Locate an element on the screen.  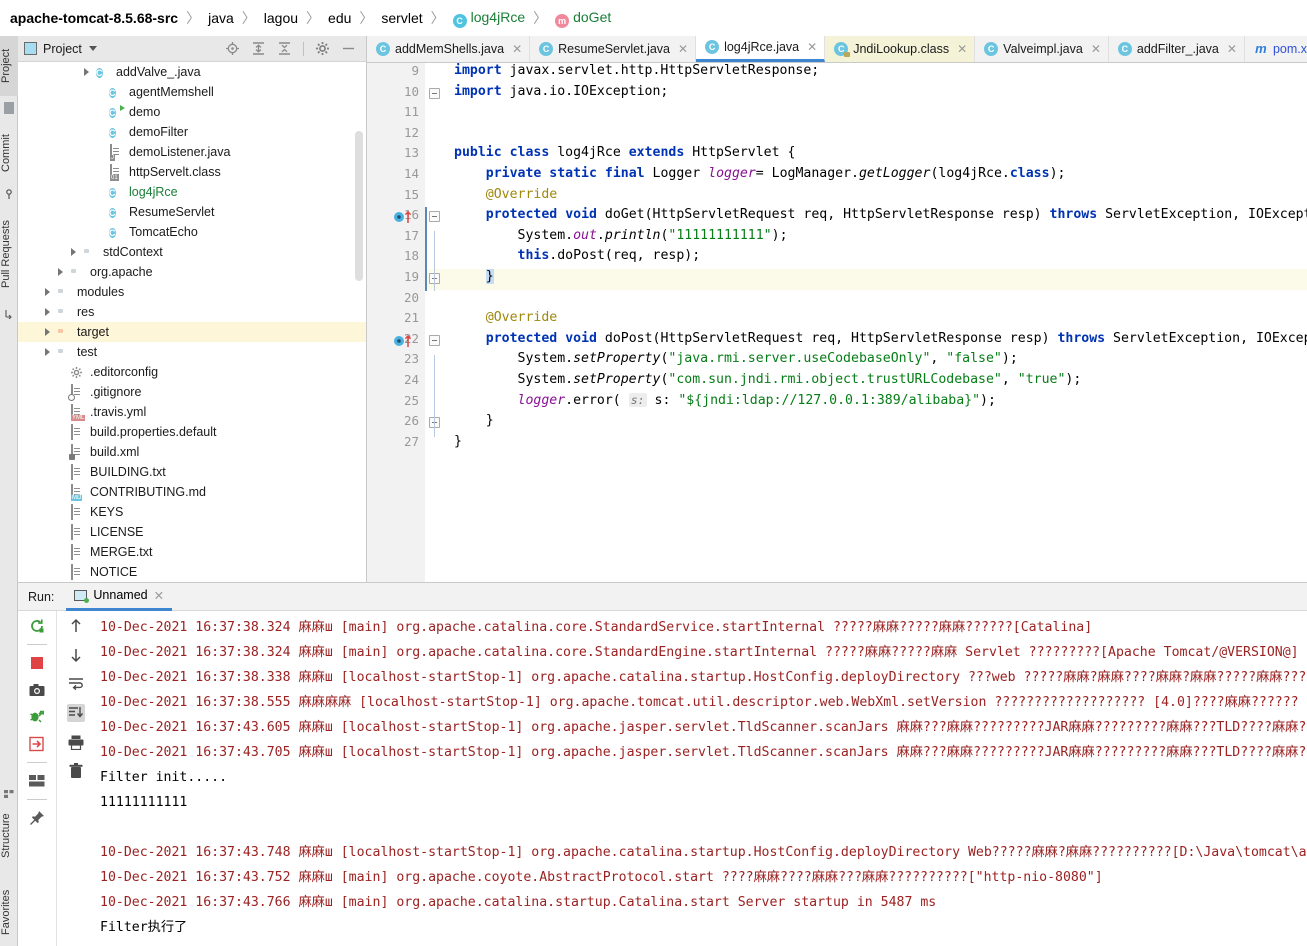
tree-row: JdemoListener.java is located at coordinates (192, 152).